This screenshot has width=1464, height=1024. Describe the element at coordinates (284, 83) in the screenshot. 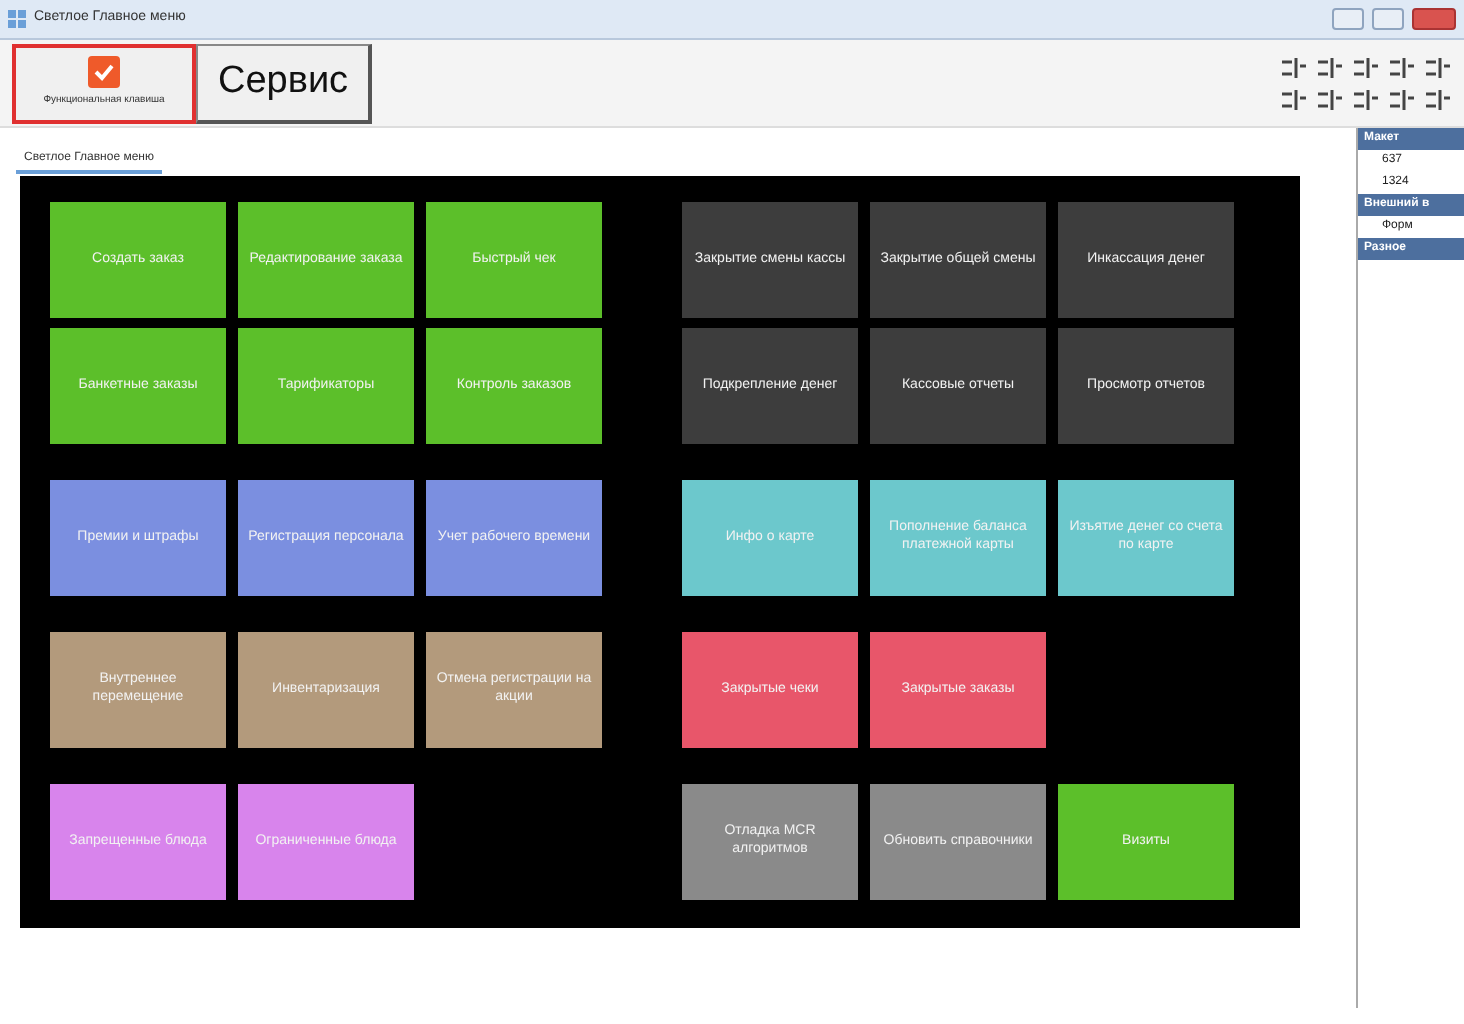

I see `service-button: Сервис` at that location.